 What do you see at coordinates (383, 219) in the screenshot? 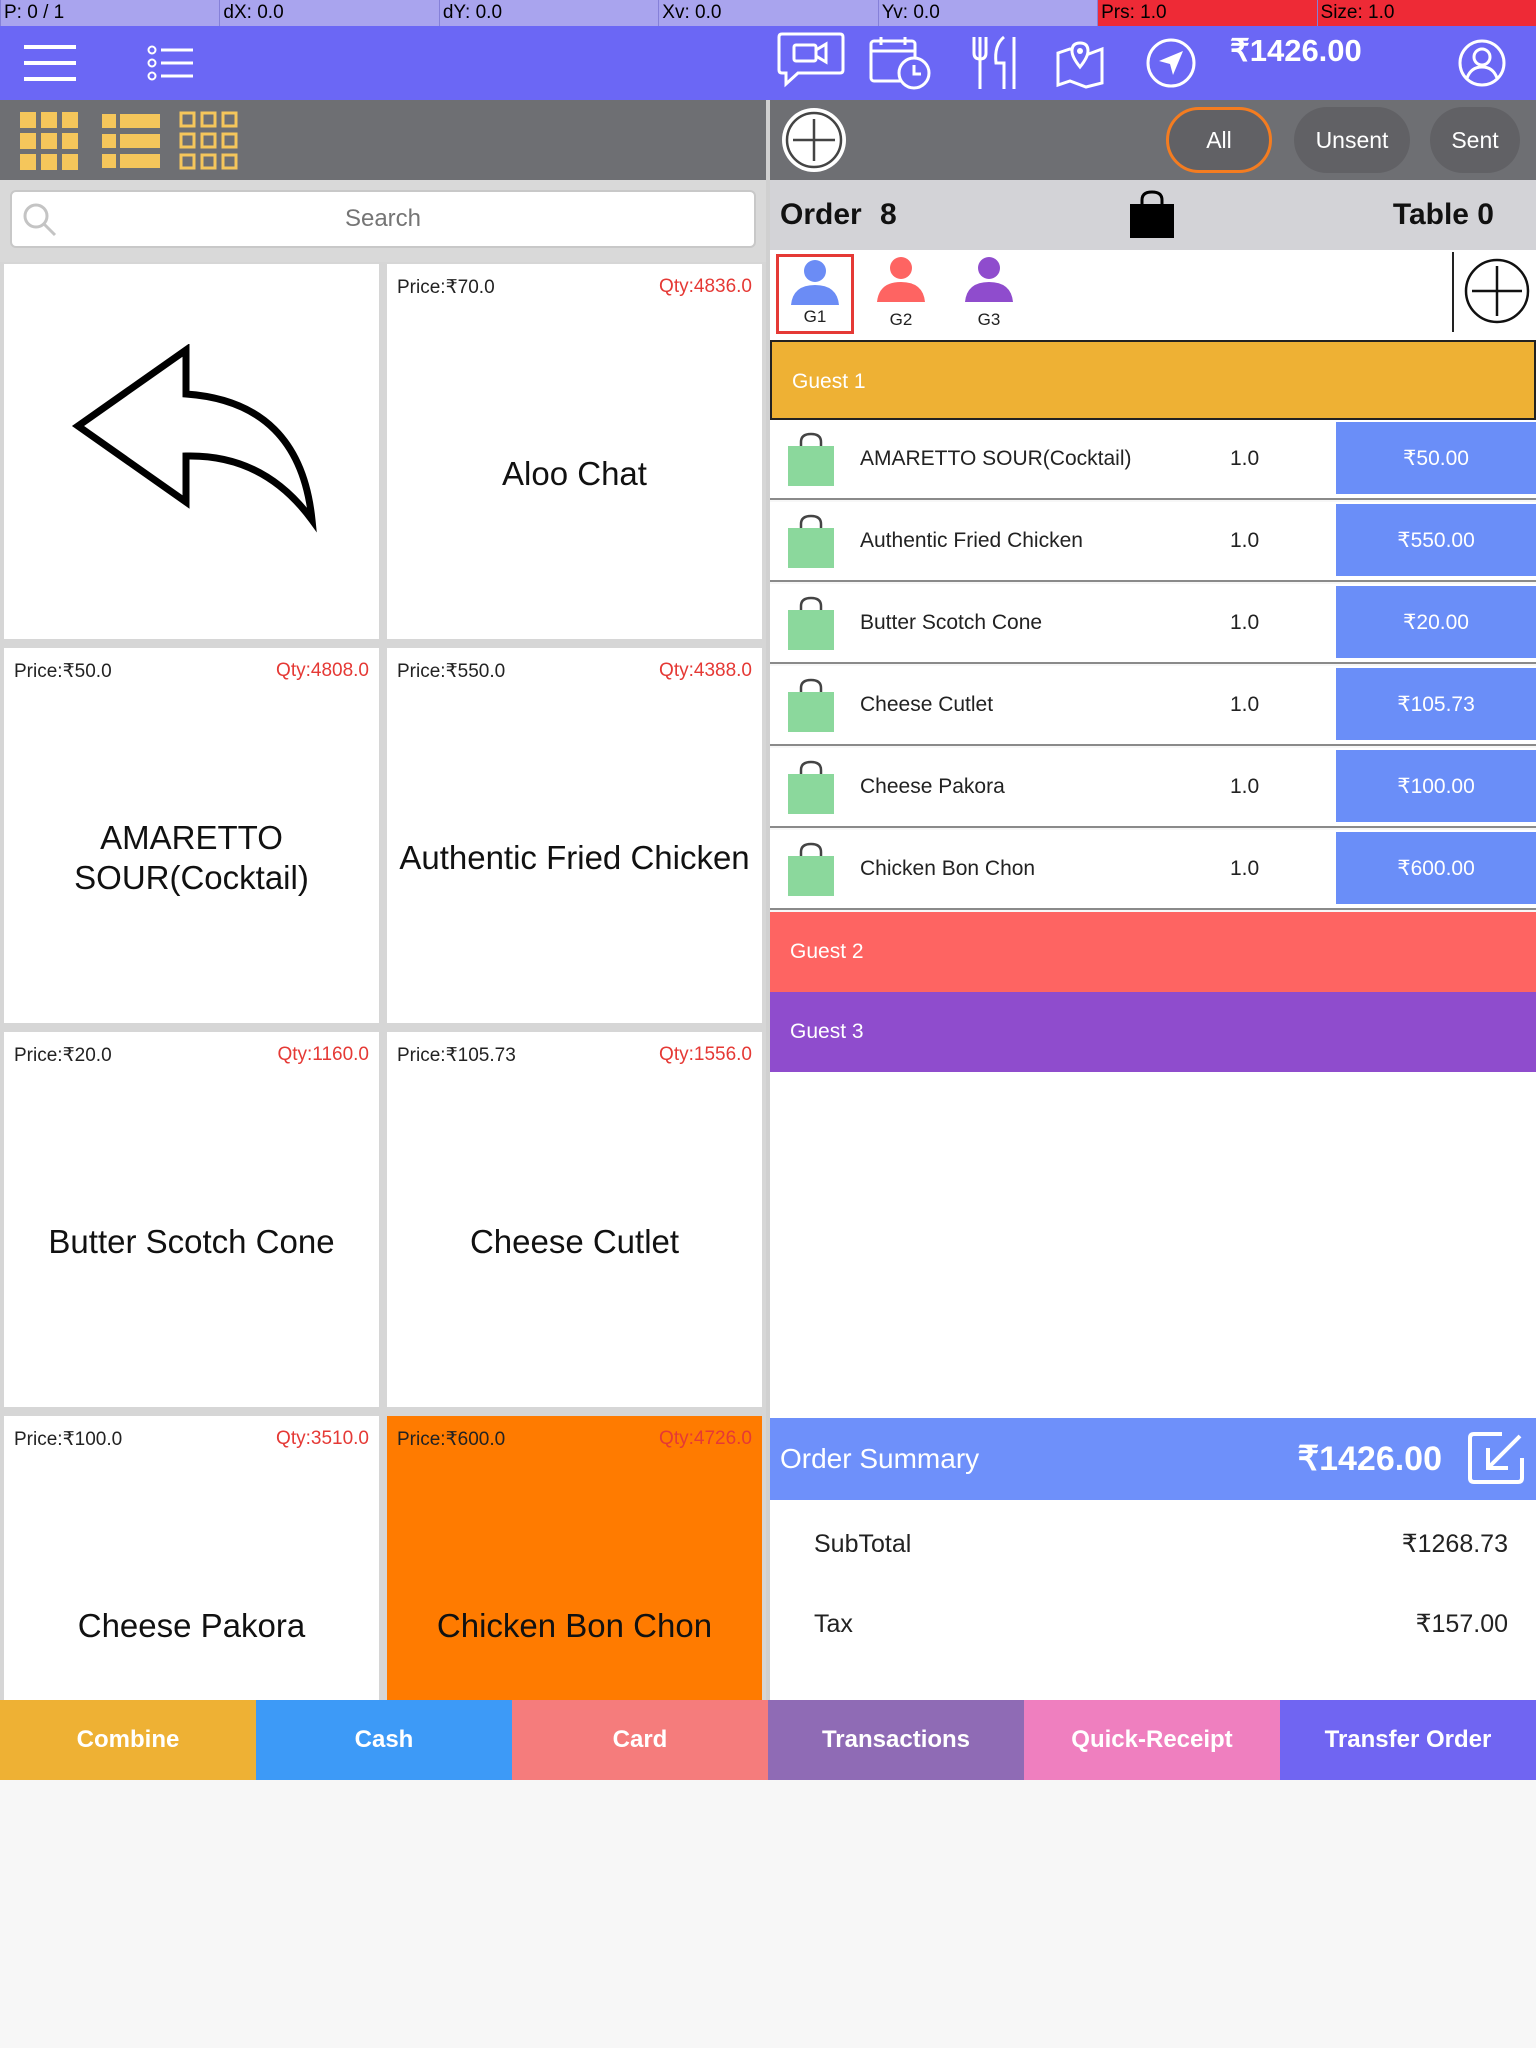
I see `search-input` at bounding box center [383, 219].